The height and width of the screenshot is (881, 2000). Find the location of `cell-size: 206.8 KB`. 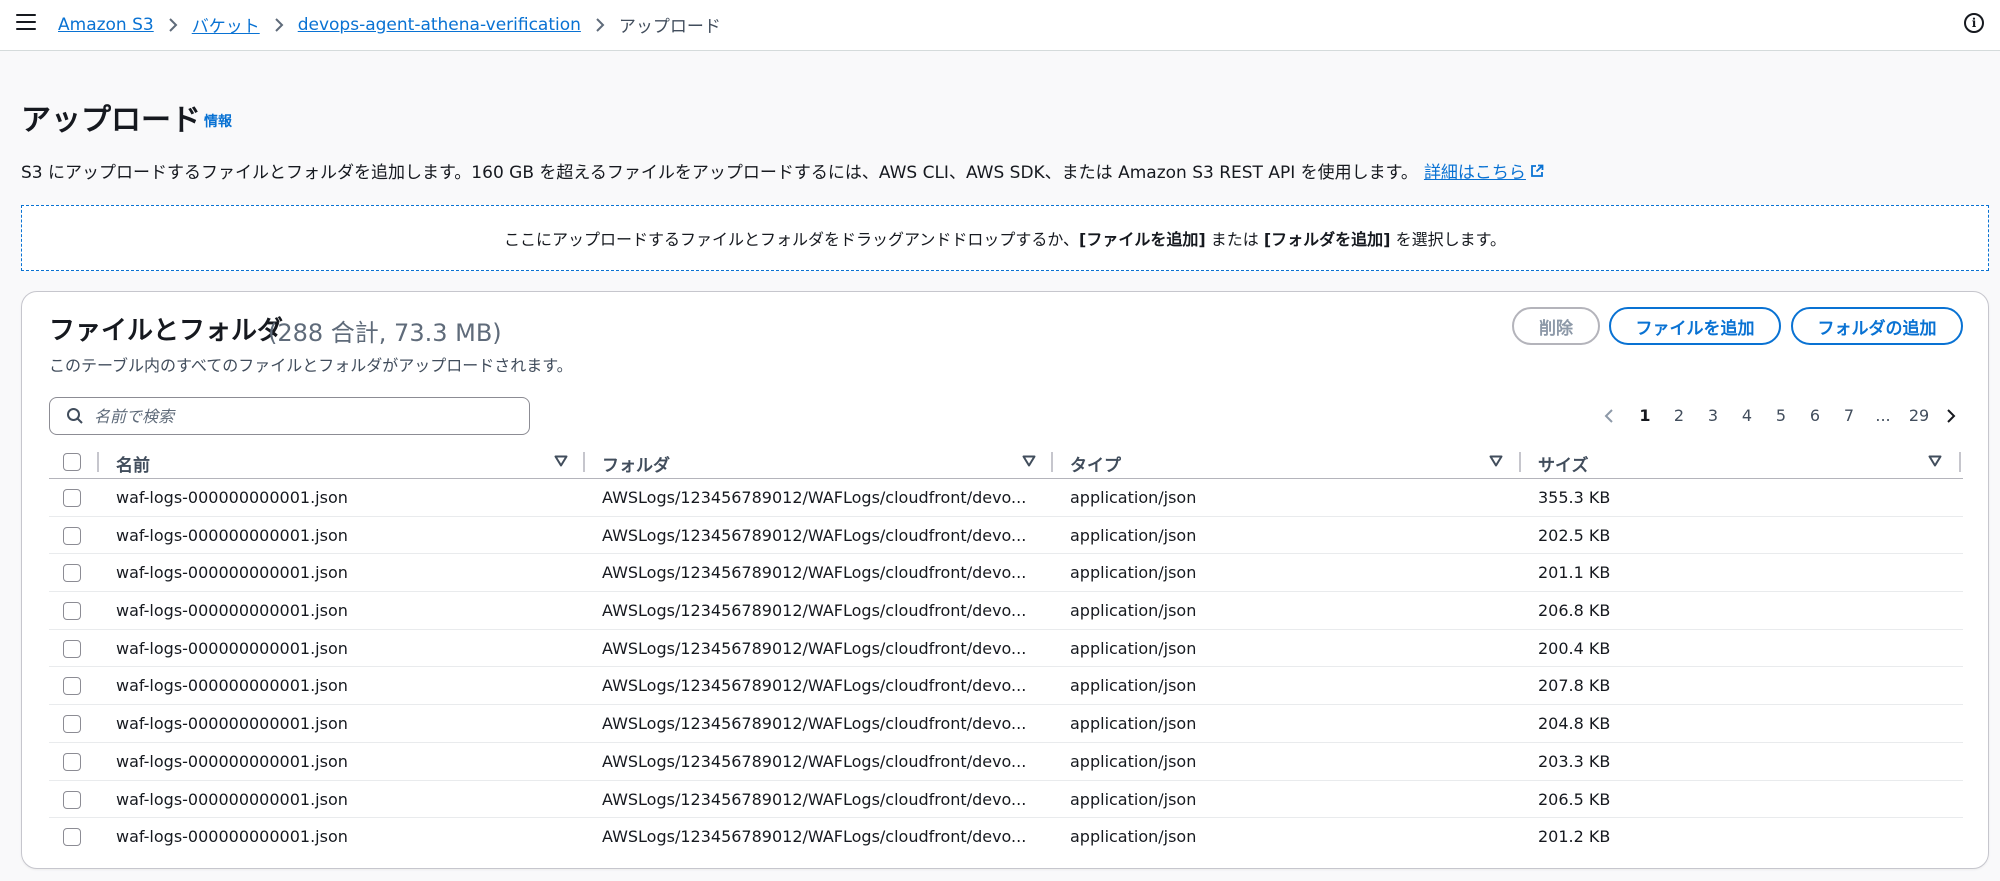

cell-size: 206.8 KB is located at coordinates (1574, 611).